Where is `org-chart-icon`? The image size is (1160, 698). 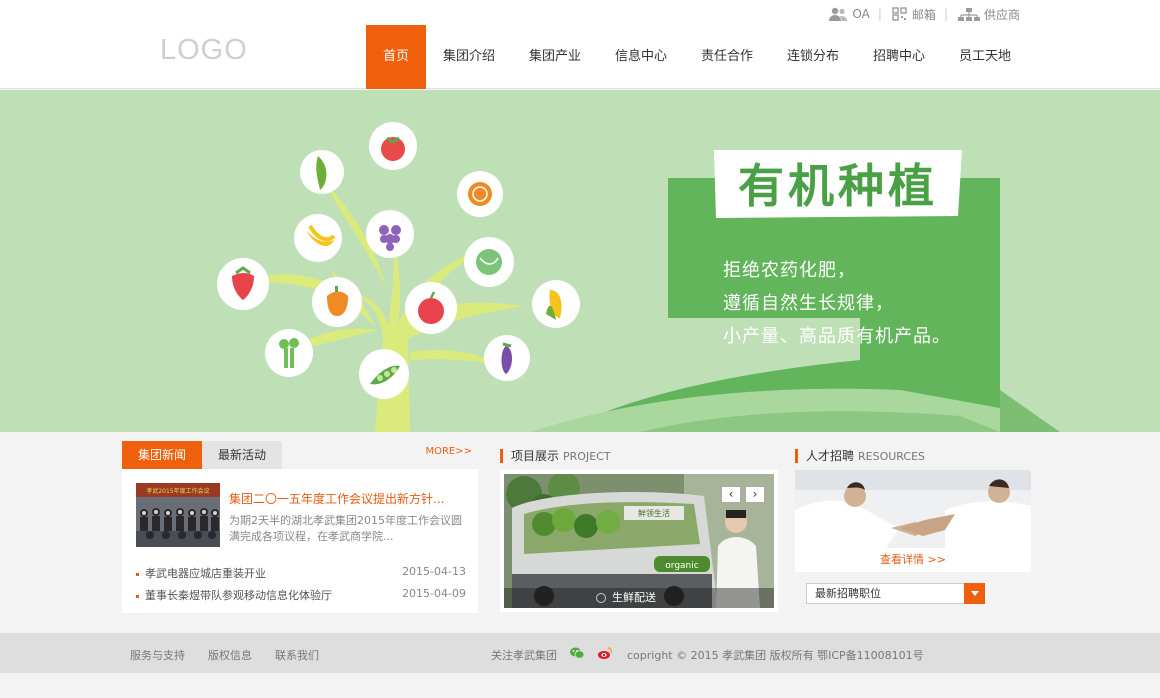 org-chart-icon is located at coordinates (968, 14).